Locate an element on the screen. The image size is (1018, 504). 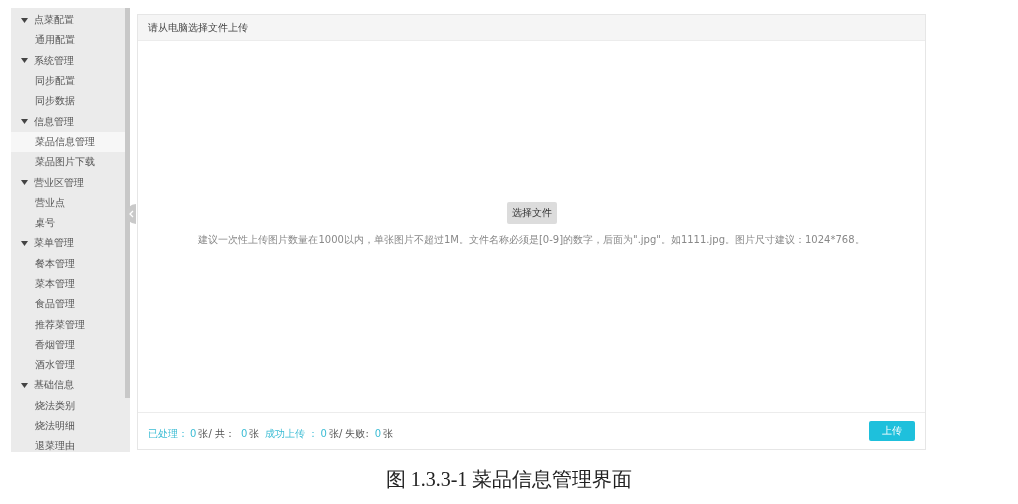
menu-item: 退菜理由 is located at coordinates (68, 446).